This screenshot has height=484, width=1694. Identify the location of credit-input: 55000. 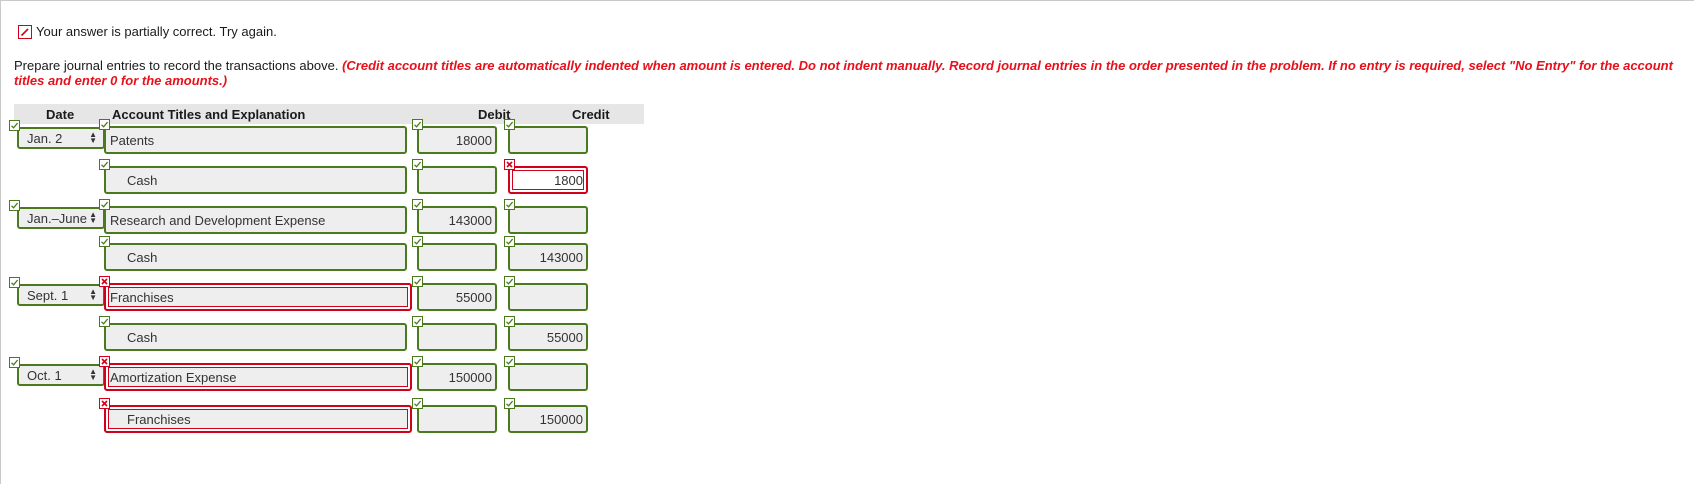
(548, 337).